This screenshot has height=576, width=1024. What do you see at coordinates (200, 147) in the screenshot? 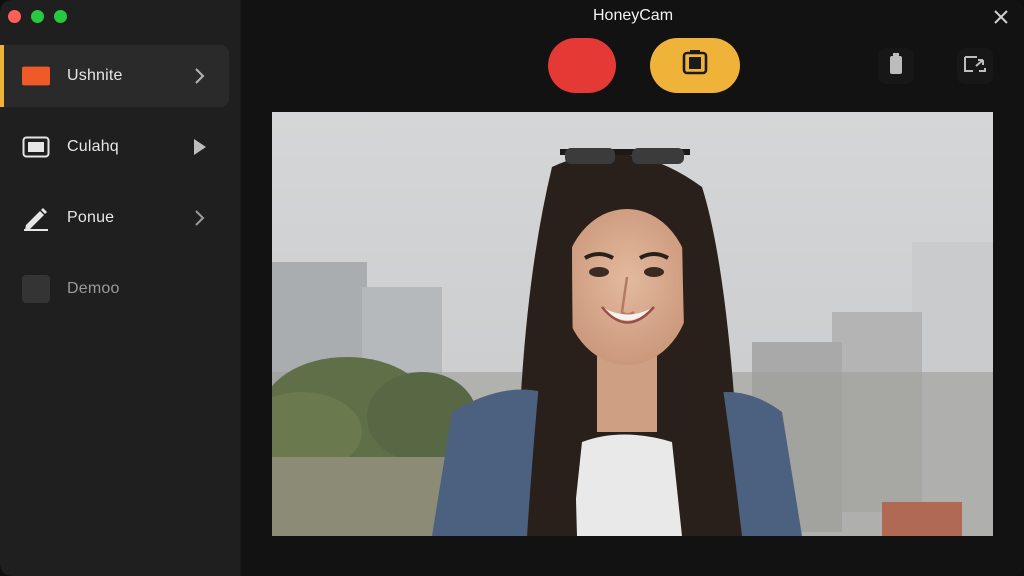
I see `play-arrow-icon` at bounding box center [200, 147].